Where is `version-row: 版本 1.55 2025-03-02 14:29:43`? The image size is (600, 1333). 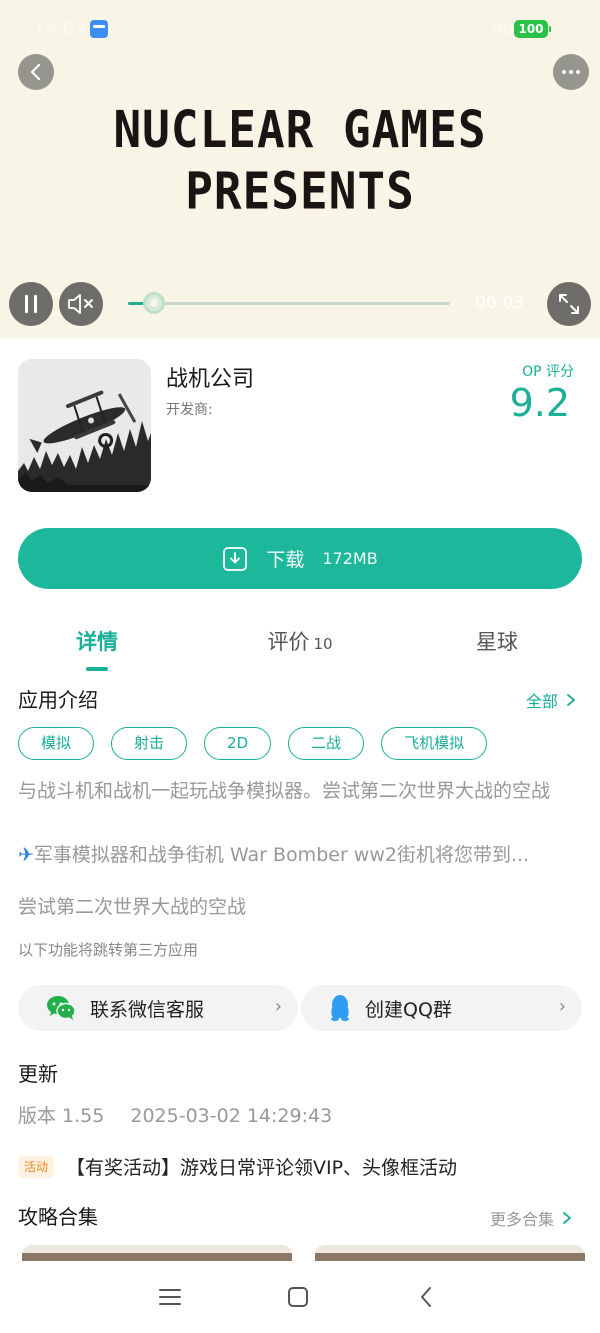 version-row: 版本 1.55 2025-03-02 14:29:43 is located at coordinates (175, 1114).